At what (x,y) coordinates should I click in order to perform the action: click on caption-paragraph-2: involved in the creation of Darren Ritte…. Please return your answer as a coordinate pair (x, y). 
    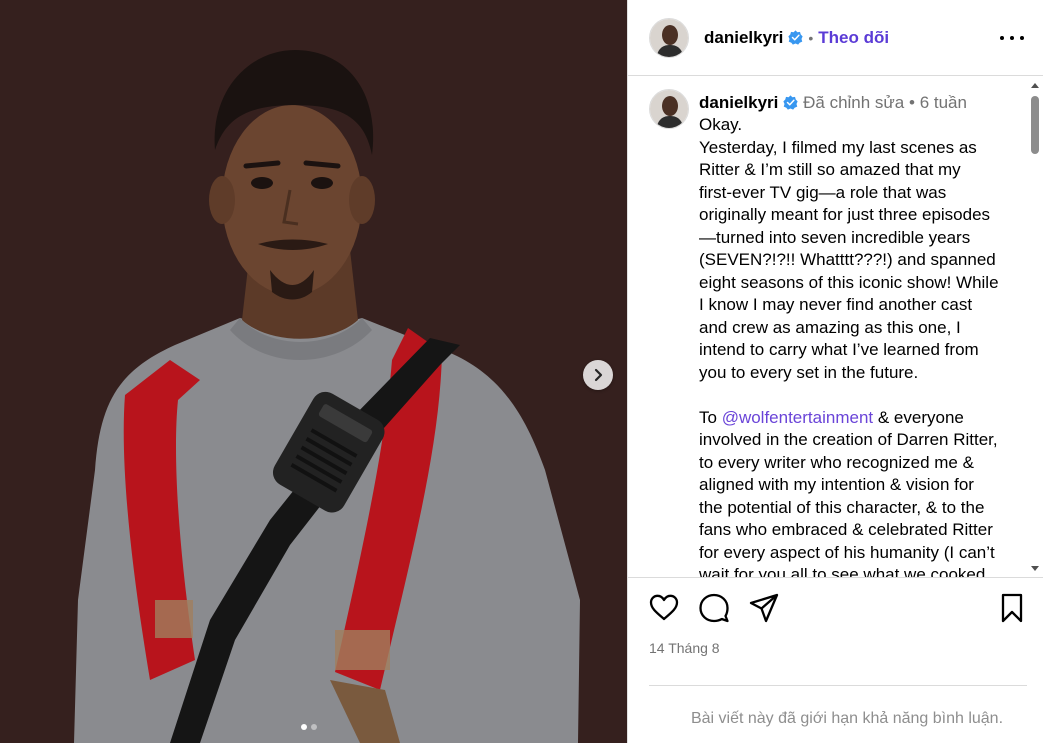
    Looking at the image, I should click on (856, 503).